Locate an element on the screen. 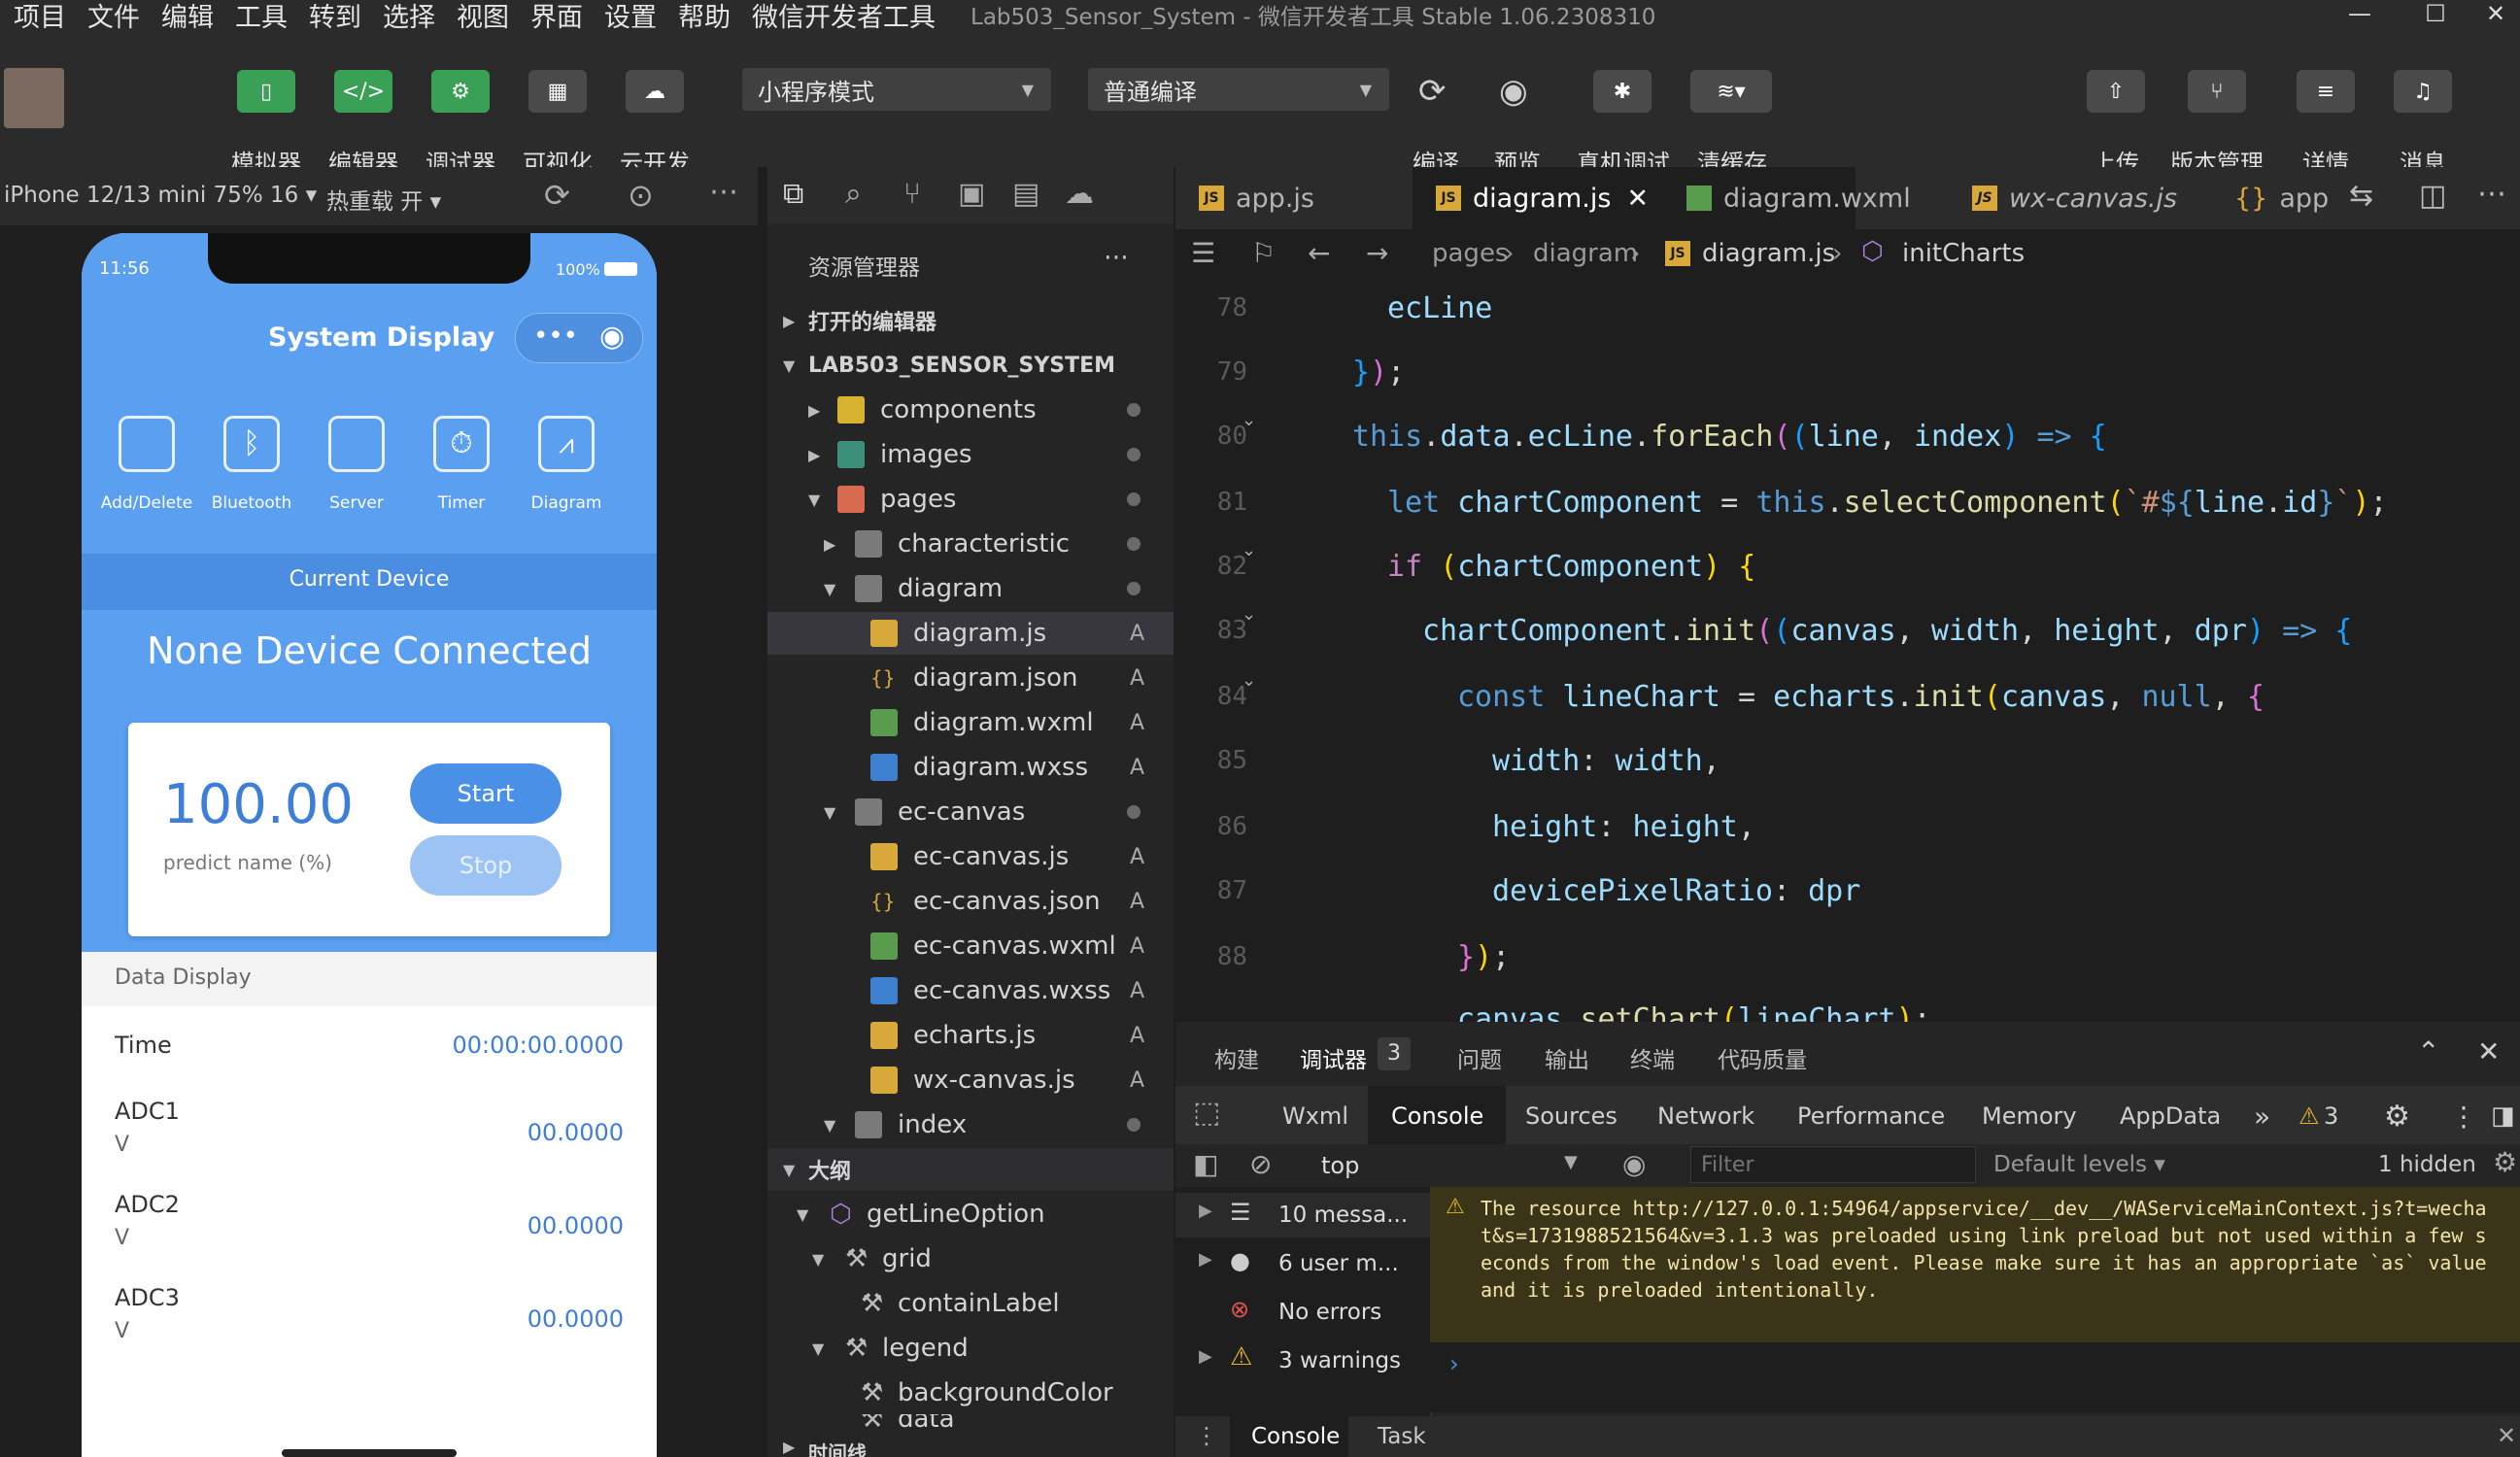  tree-item-ec-canvas-js: ec-canvas.js A is located at coordinates (970, 856).